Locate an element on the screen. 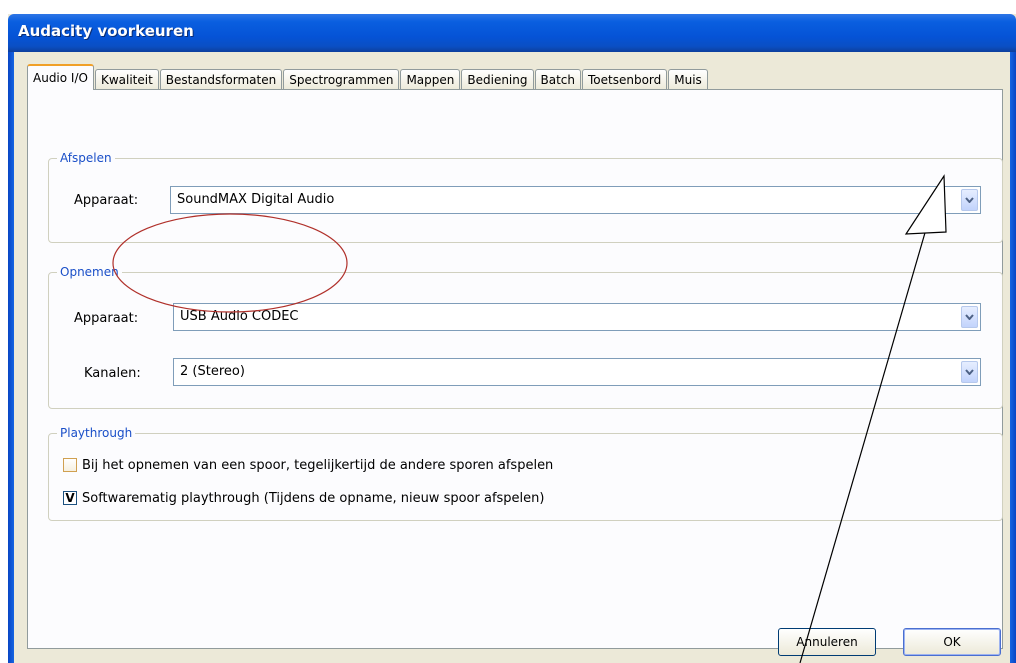  cancel-button: Annuleren is located at coordinates (827, 642).